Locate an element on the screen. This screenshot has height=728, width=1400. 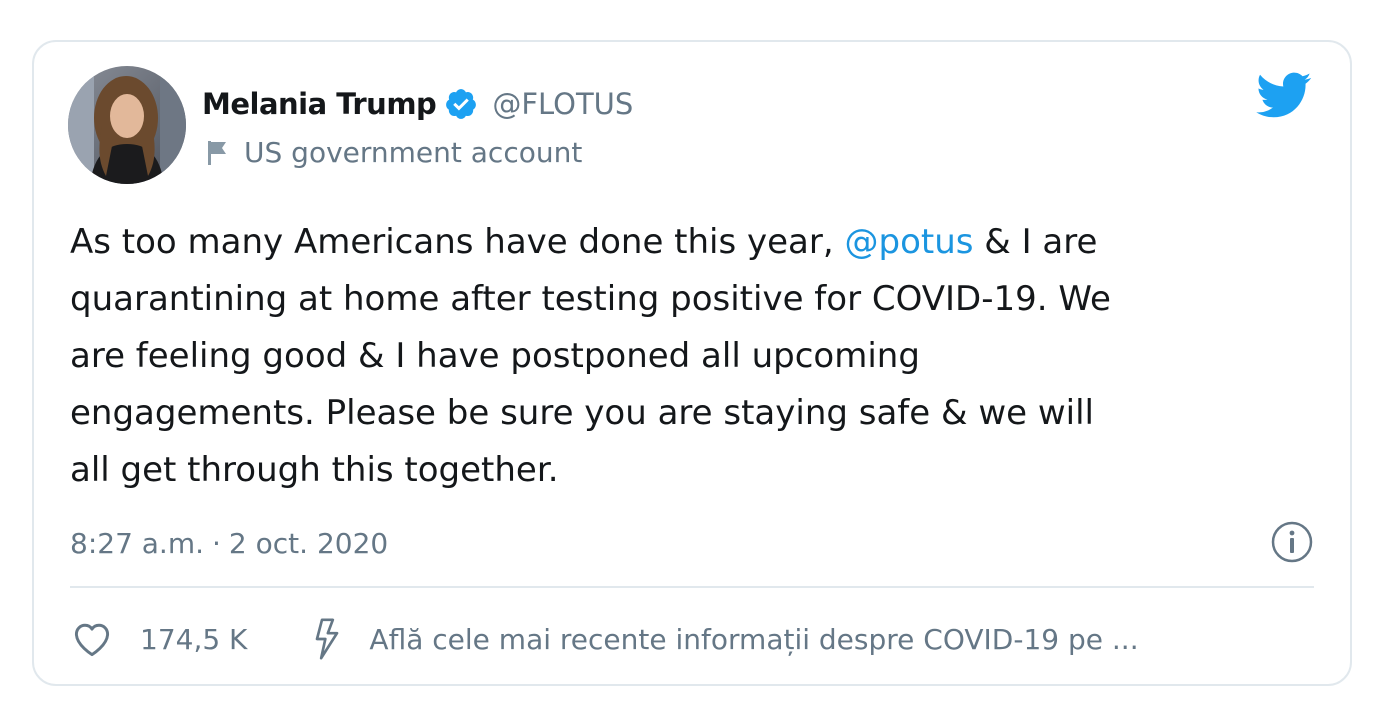
mention-link: @potus is located at coordinates (908, 242).